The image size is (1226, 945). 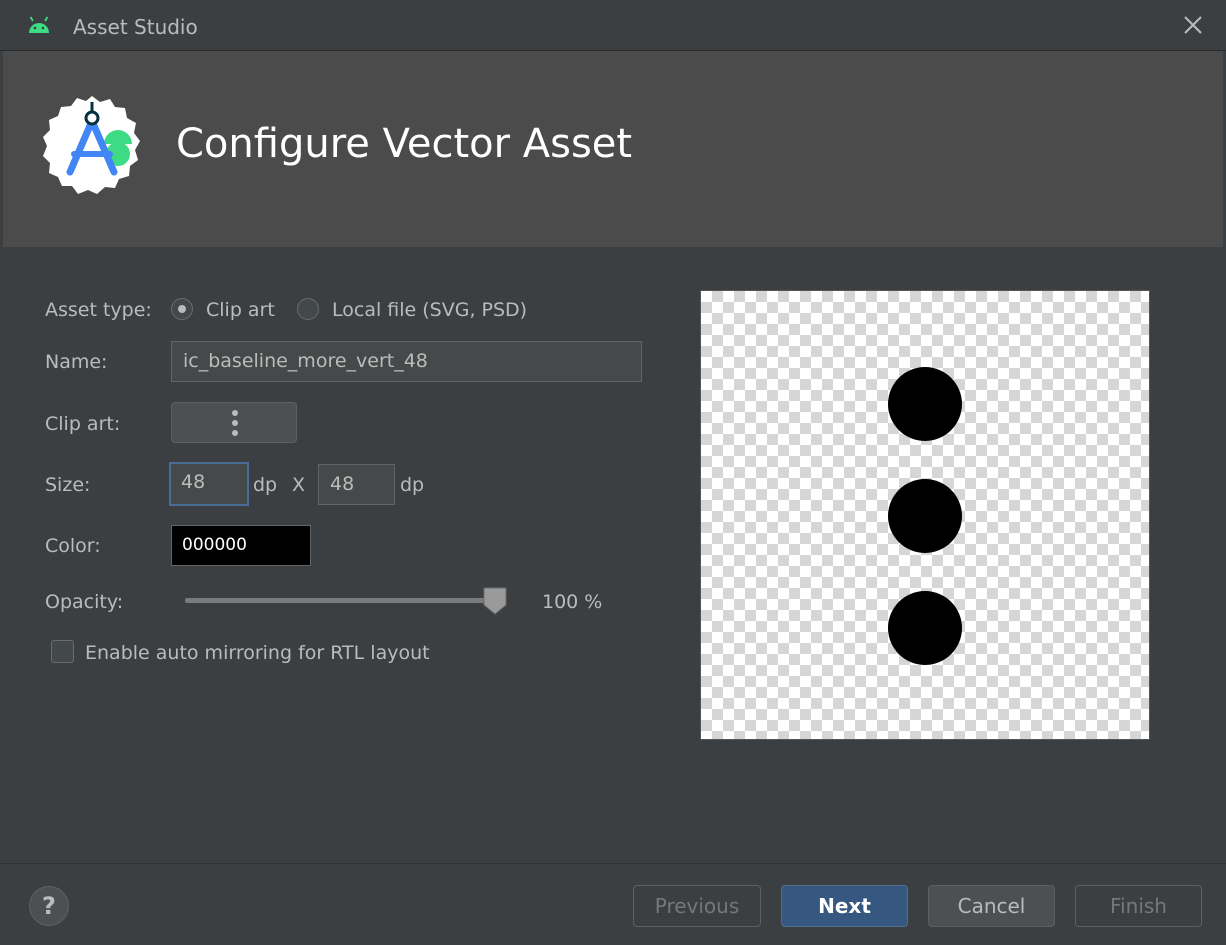 What do you see at coordinates (495, 601) in the screenshot?
I see `opacity-slider-thumb` at bounding box center [495, 601].